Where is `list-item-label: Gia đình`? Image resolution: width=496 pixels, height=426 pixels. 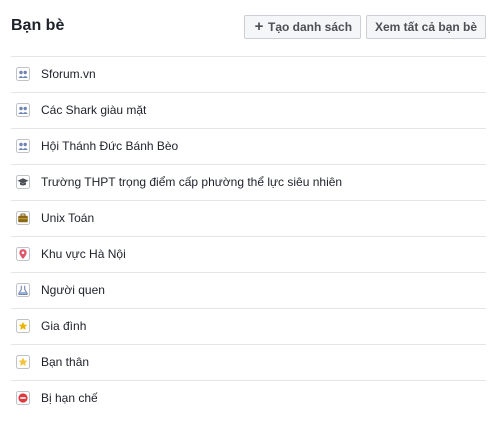
list-item-label: Gia đình is located at coordinates (64, 326).